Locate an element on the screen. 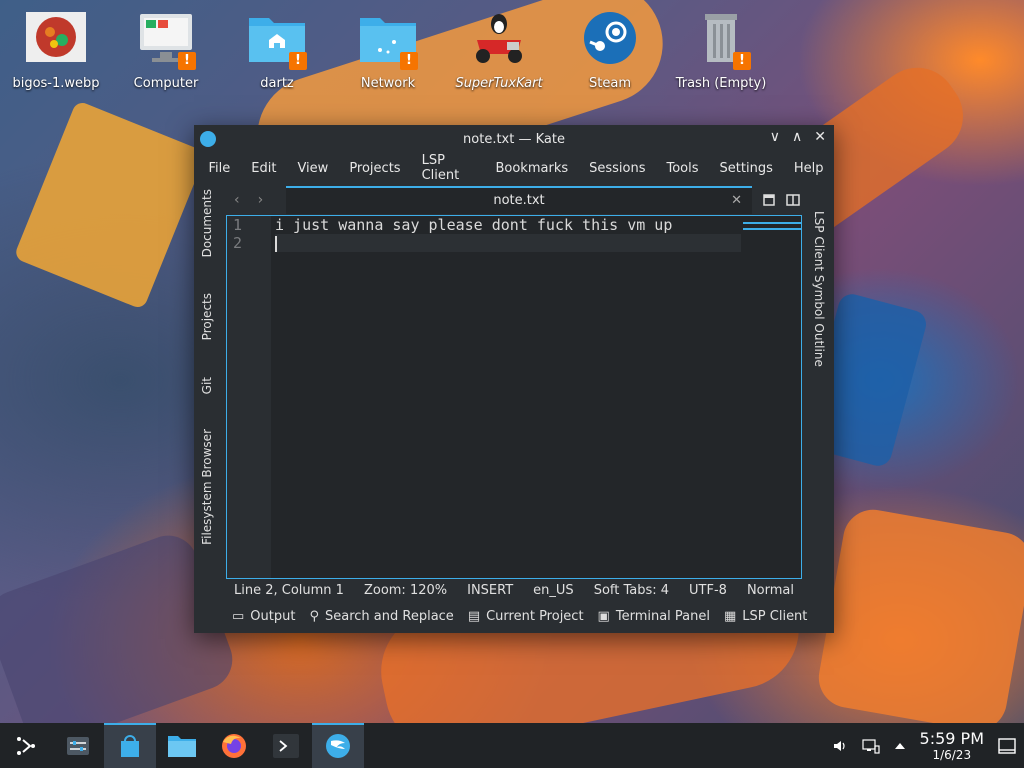 Image resolution: width=1024 pixels, height=768 pixels. tab-label: note.txt is located at coordinates (519, 200).